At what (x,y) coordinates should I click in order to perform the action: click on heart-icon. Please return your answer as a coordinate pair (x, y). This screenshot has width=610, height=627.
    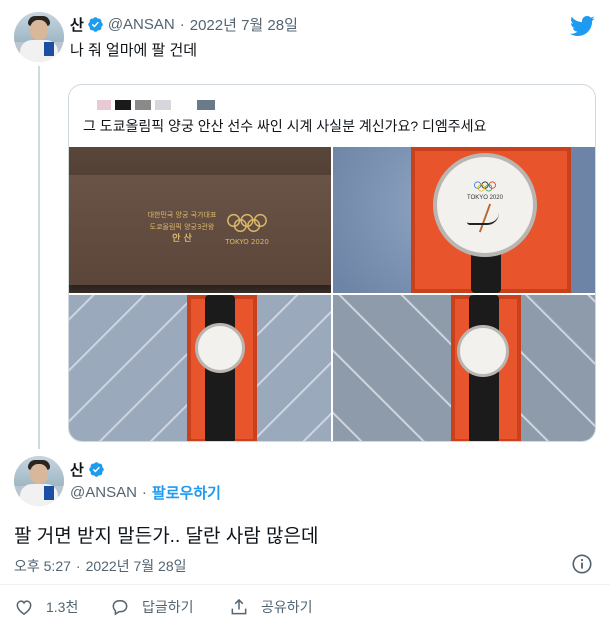
    Looking at the image, I should click on (24, 607).